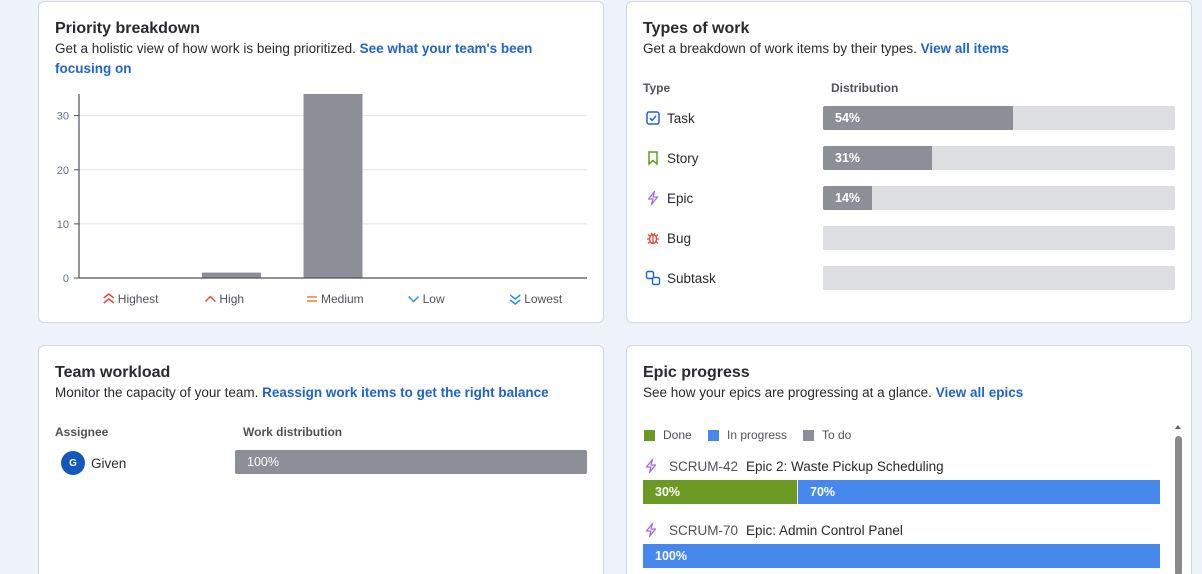  I want to click on scroll-up-arrow-icon, so click(1178, 427).